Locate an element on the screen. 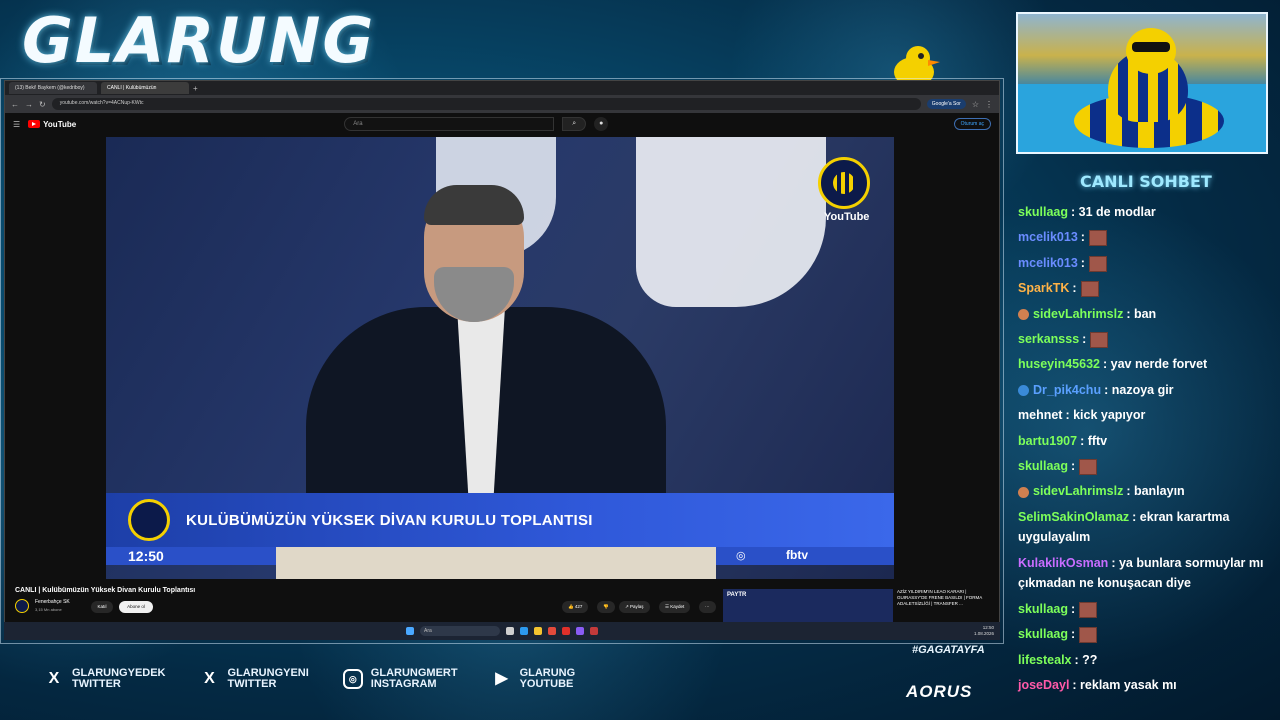 The height and width of the screenshot is (720, 1280). speaker-hair is located at coordinates (474, 205).